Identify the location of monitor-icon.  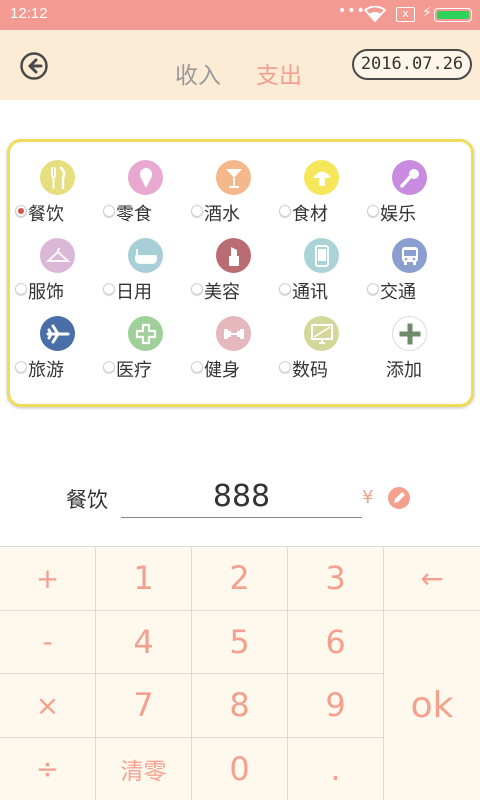
(321, 333).